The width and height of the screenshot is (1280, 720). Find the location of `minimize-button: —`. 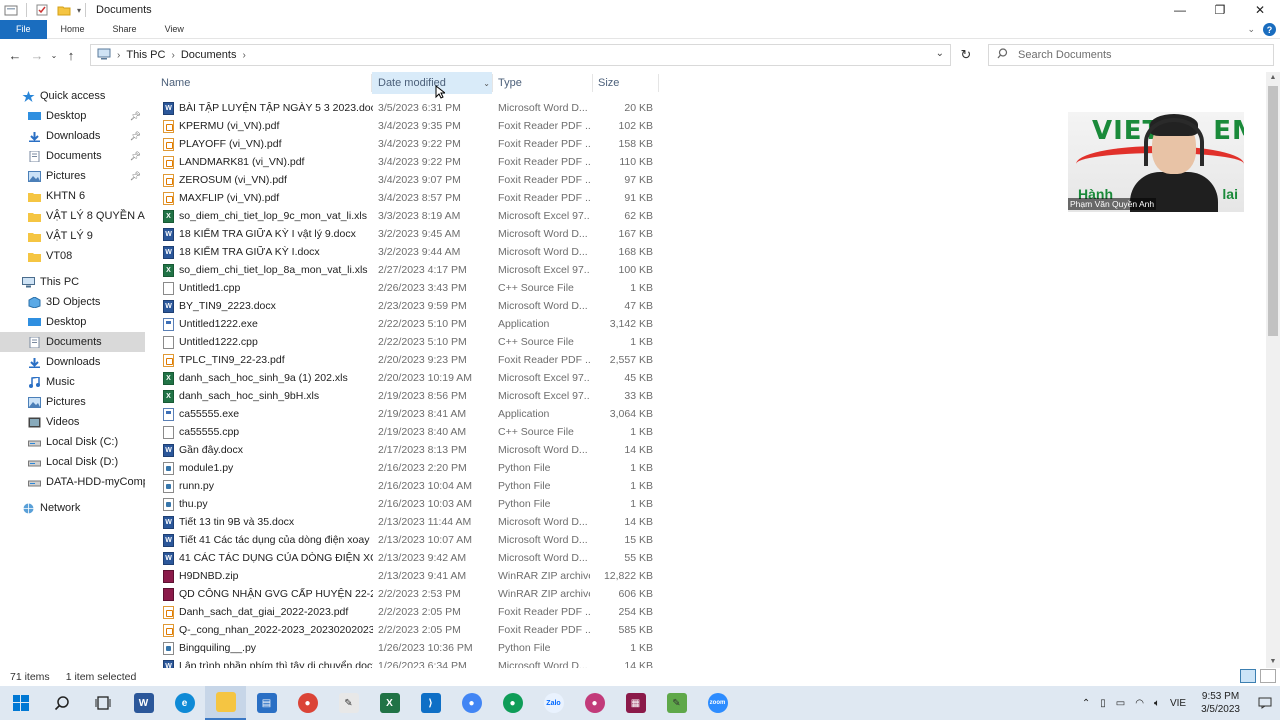

minimize-button: — is located at coordinates (1180, 10).